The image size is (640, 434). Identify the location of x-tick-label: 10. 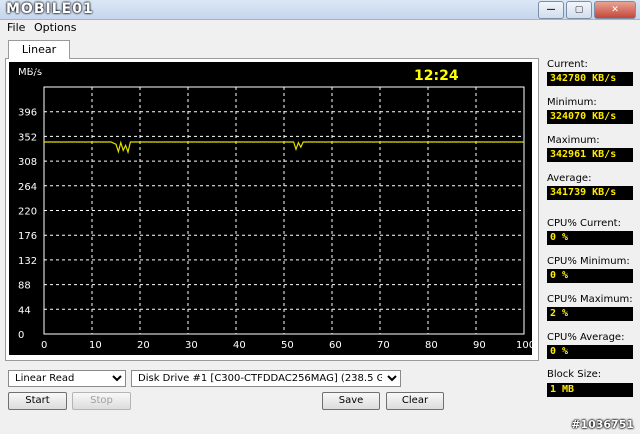
(95, 345).